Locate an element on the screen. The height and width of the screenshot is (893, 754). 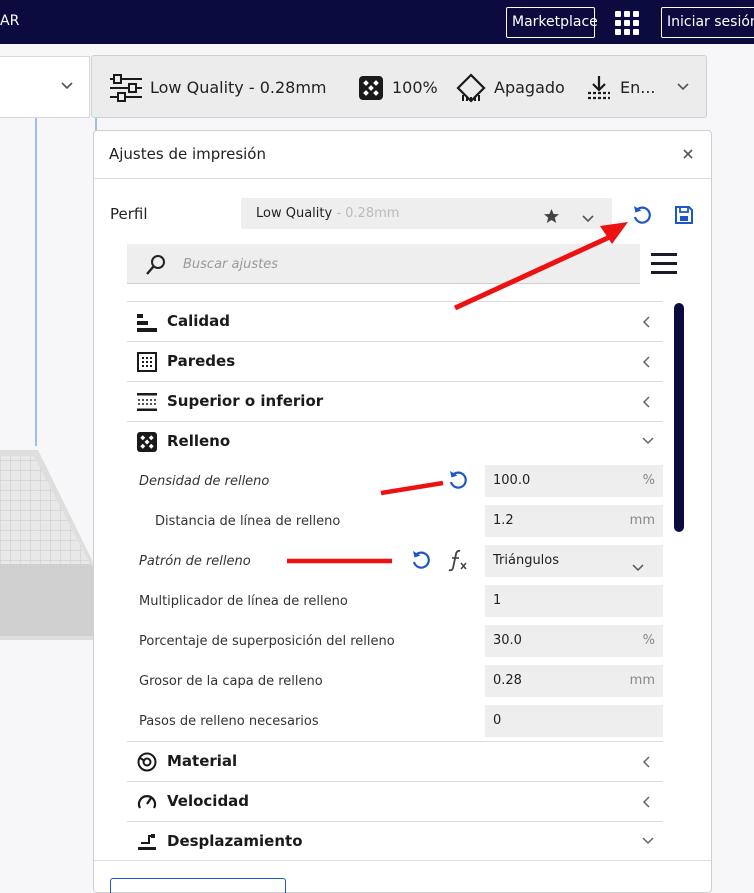
apps-grid-icon is located at coordinates (627, 23).